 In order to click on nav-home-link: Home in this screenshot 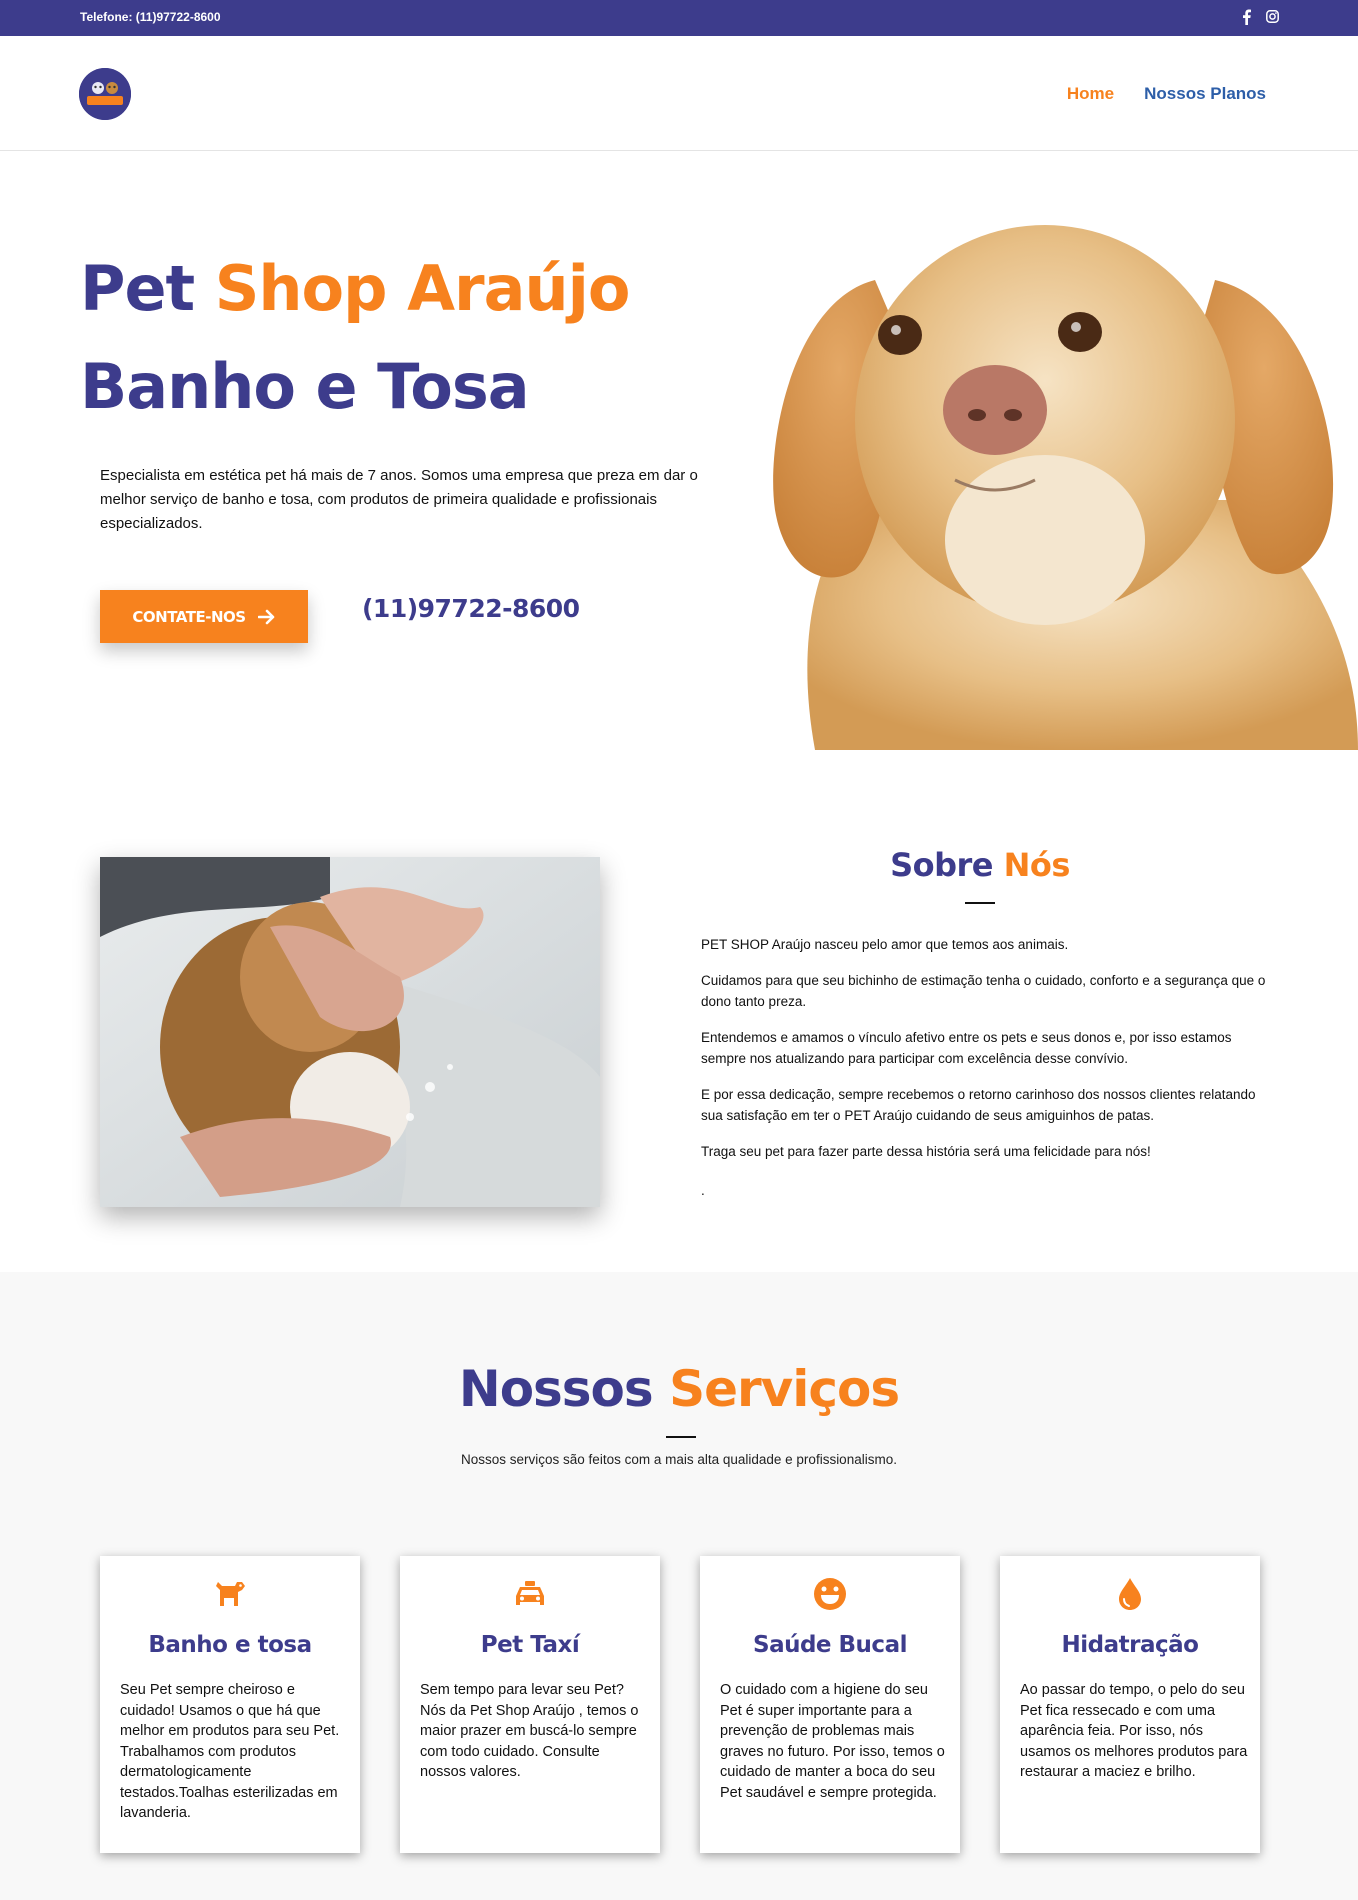, I will do `click(1090, 94)`.